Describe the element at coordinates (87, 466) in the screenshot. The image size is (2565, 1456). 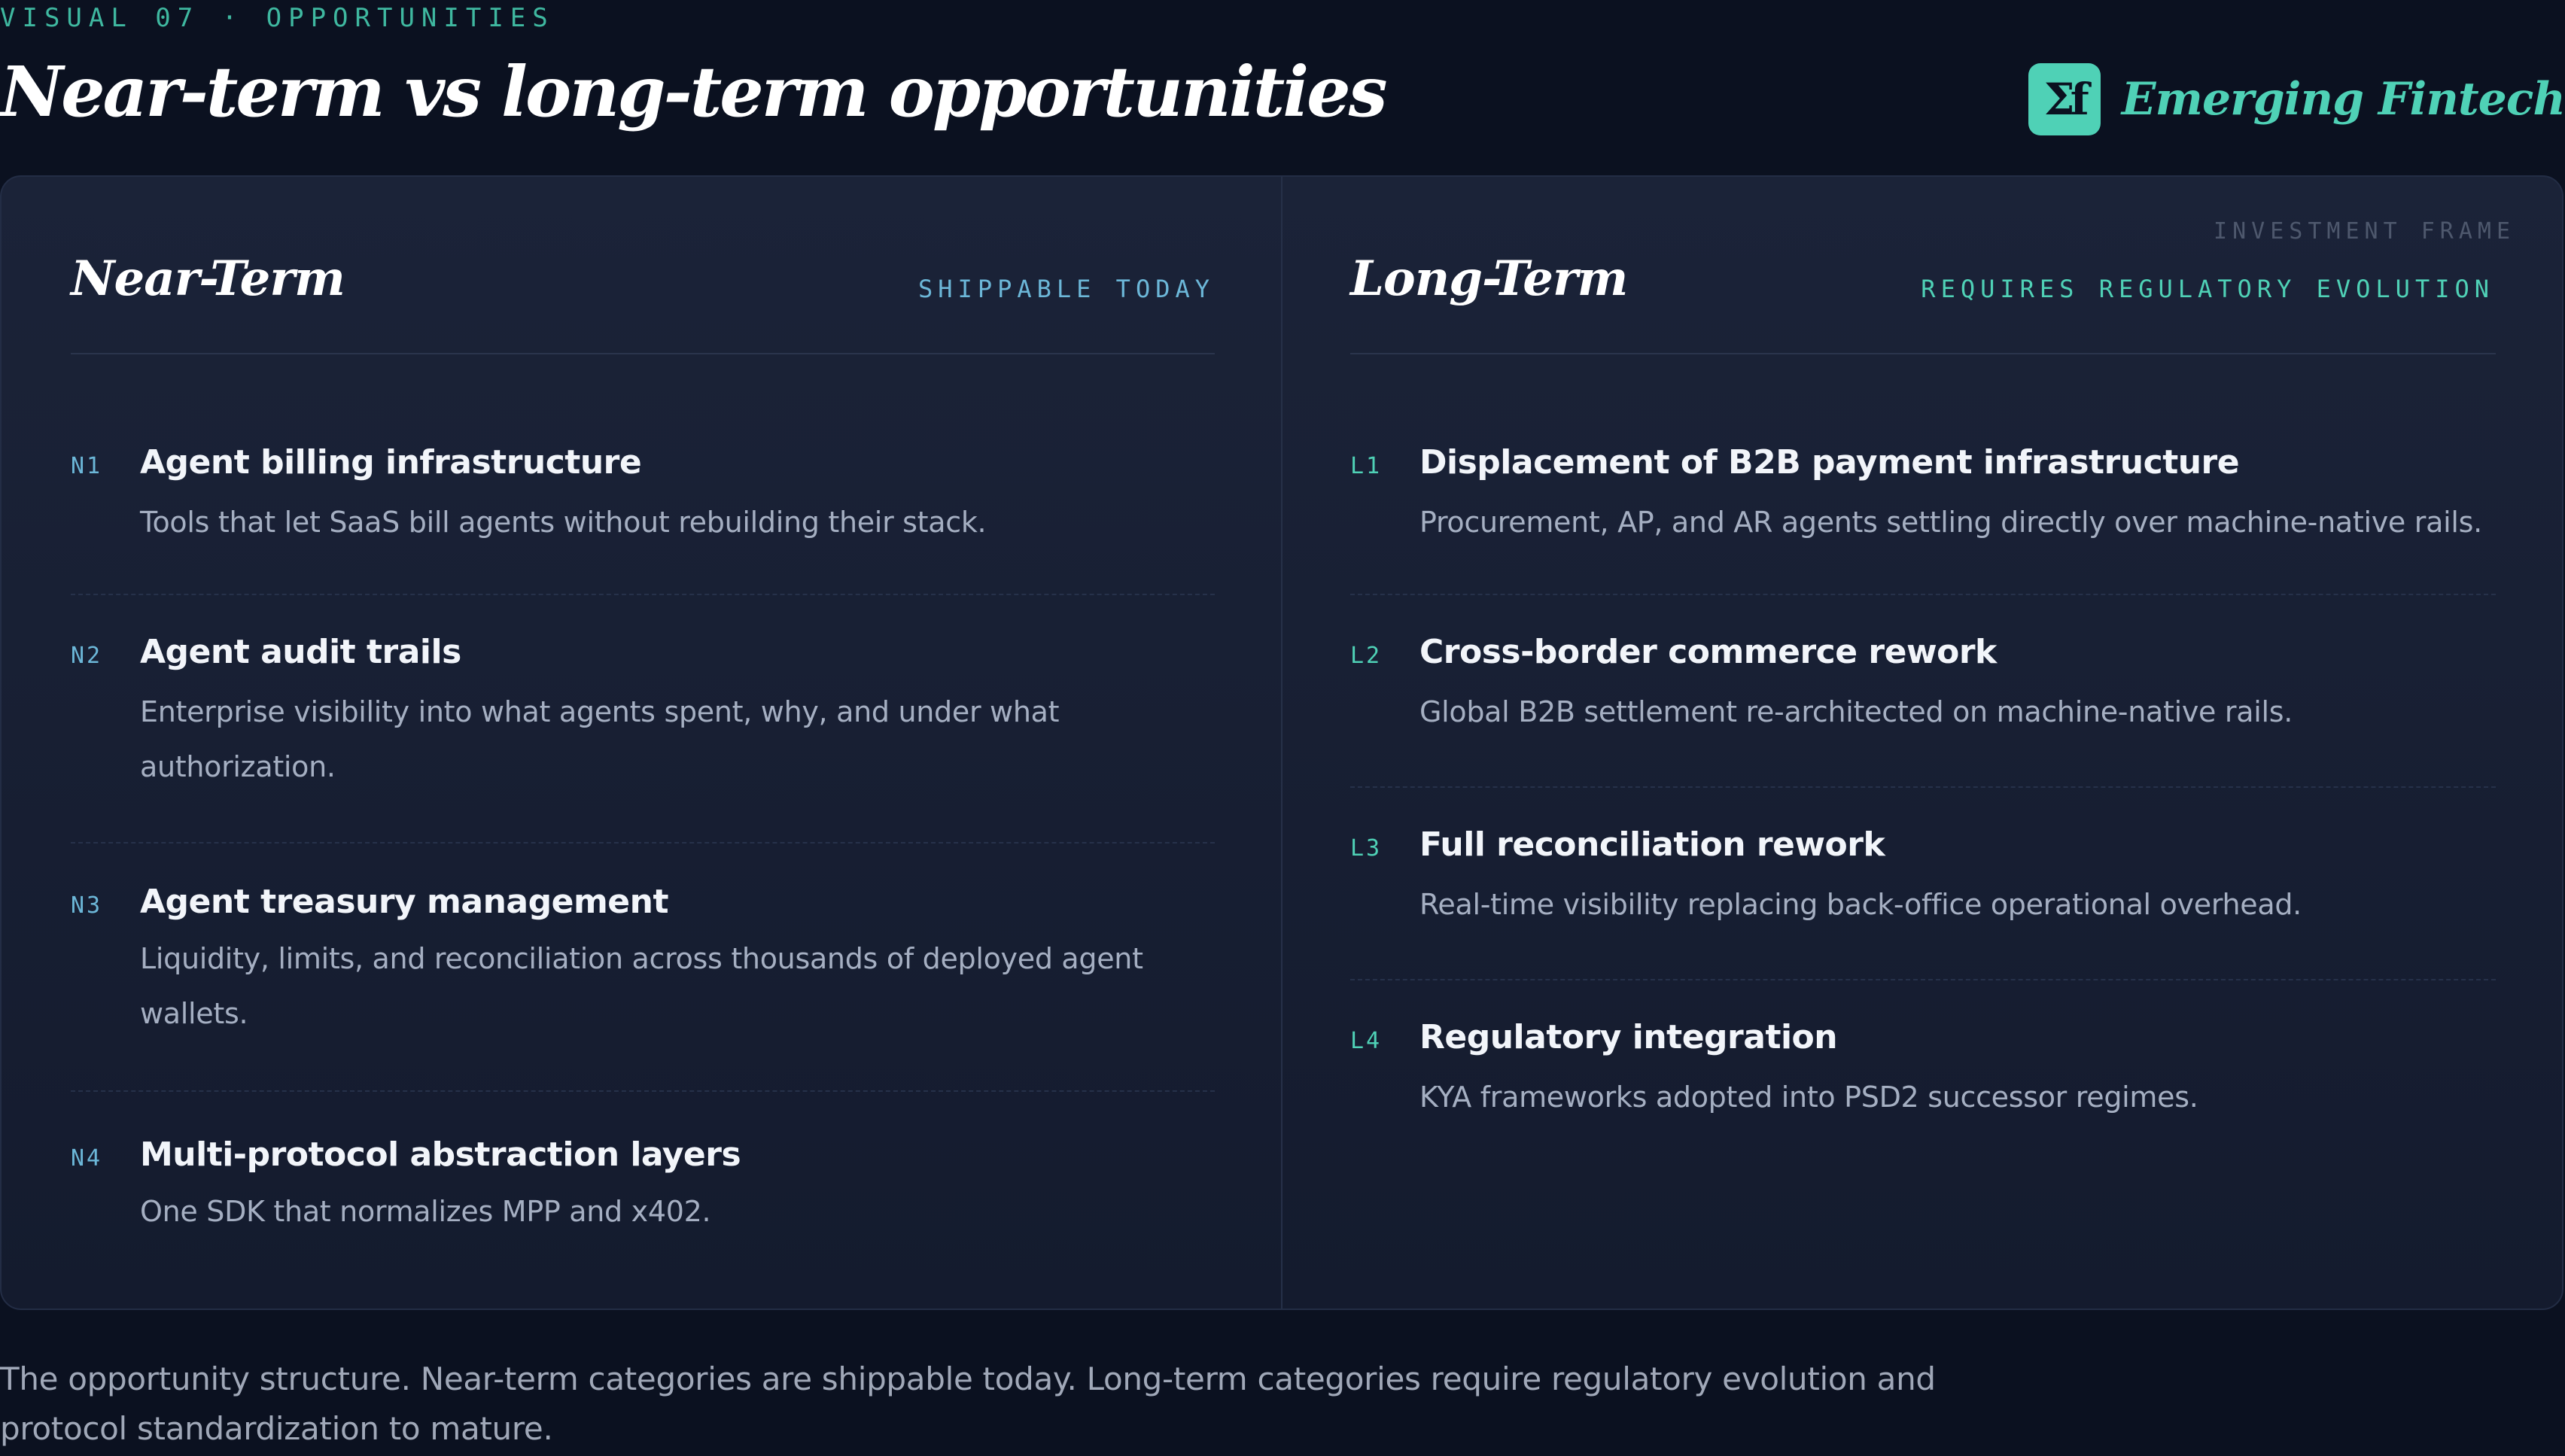
I see `item-number: N1` at that location.